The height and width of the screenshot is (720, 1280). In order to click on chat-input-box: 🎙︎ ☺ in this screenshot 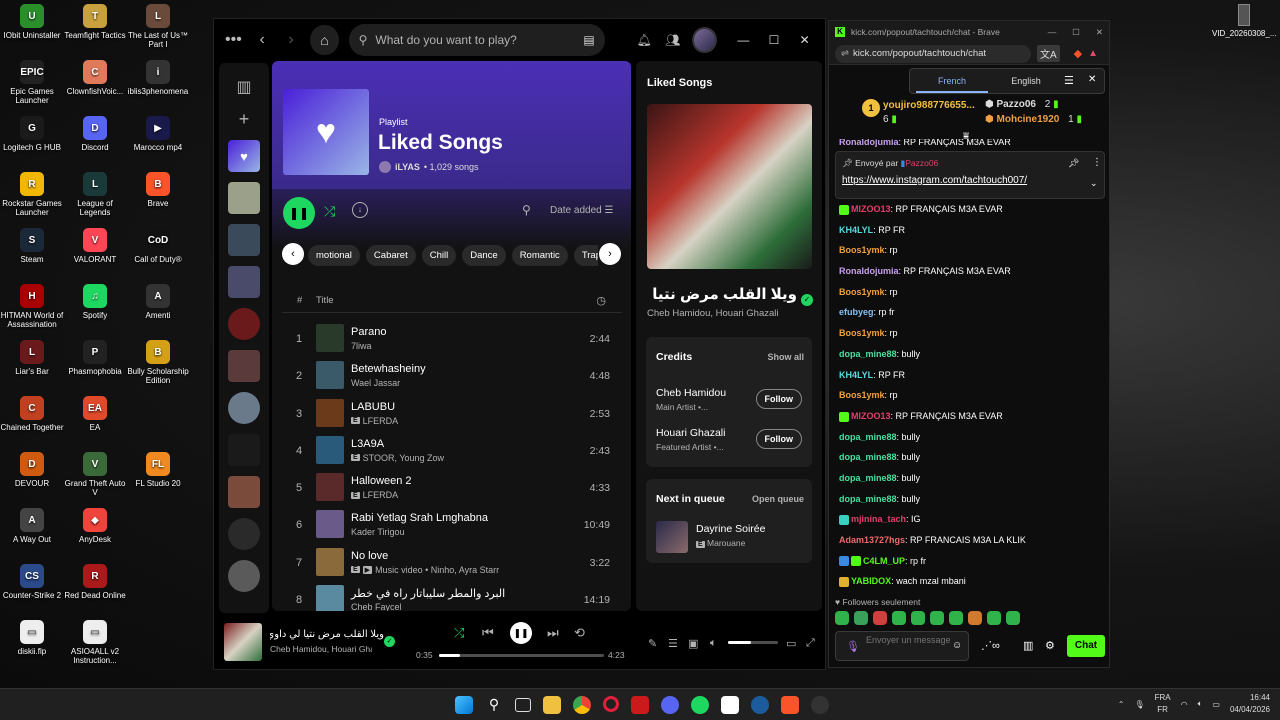, I will do `click(902, 646)`.